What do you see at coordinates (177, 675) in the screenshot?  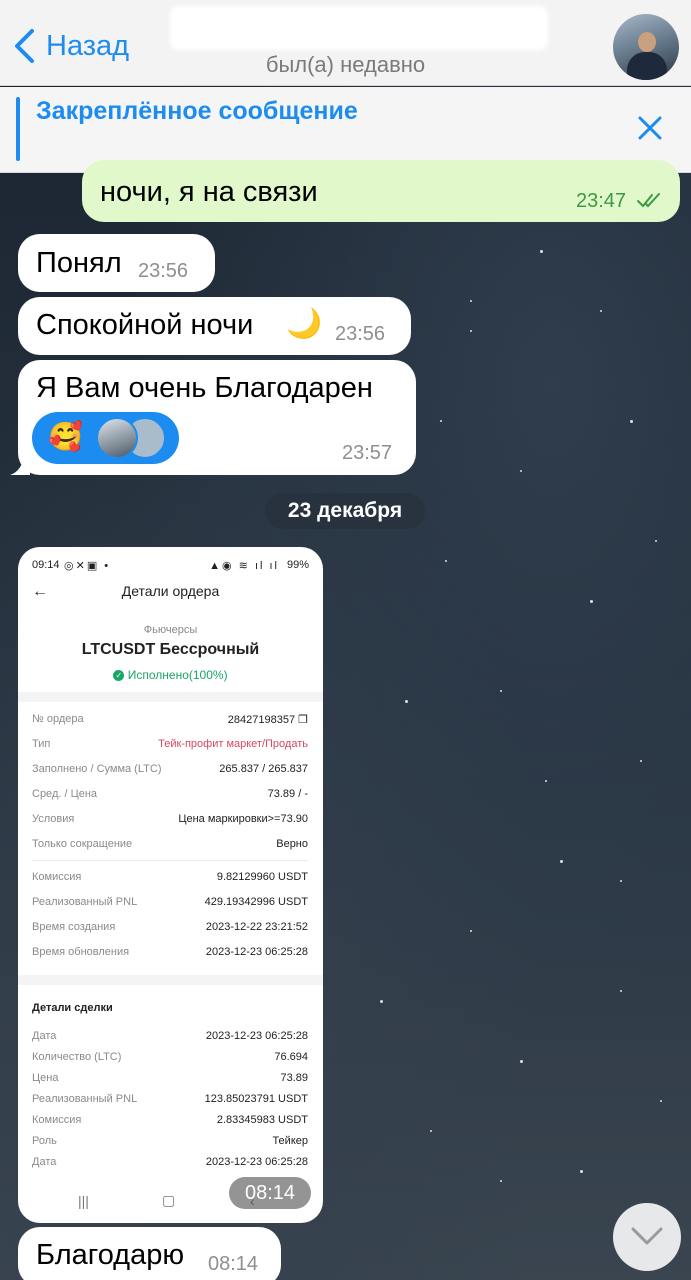 I see `screenshot-state-label: Исполнено(100%)` at bounding box center [177, 675].